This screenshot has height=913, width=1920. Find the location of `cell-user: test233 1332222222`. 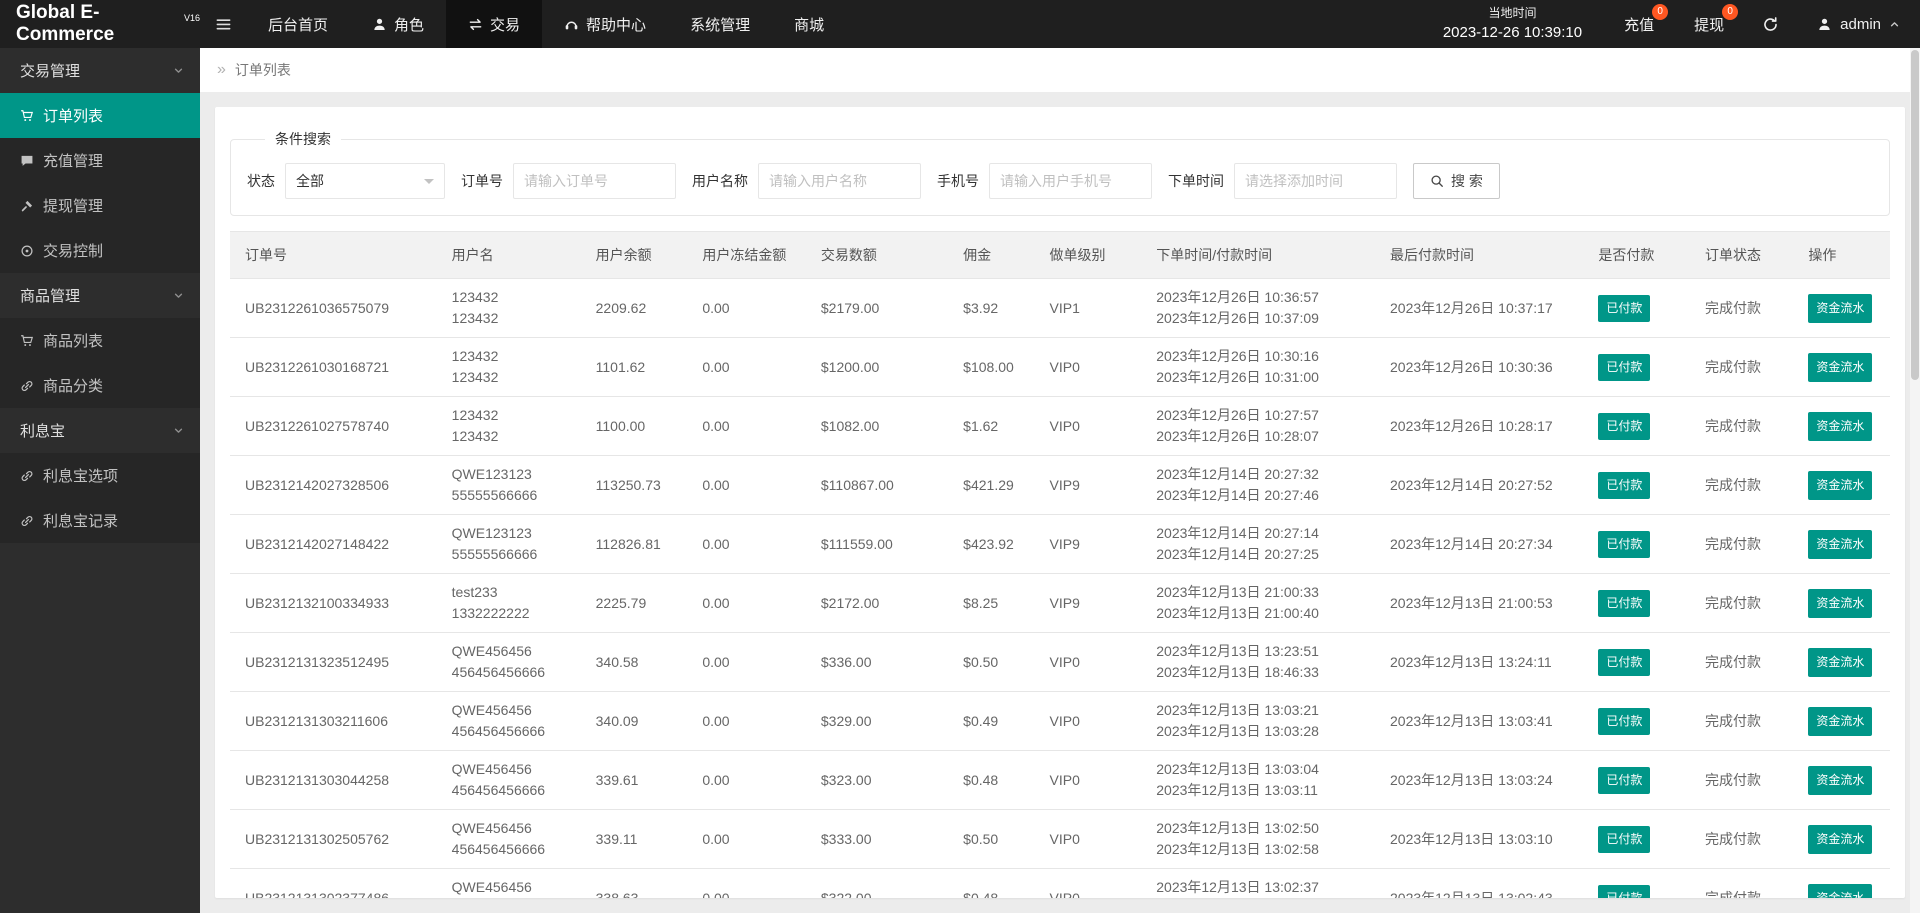

cell-user: test233 1332222222 is located at coordinates (508, 603).